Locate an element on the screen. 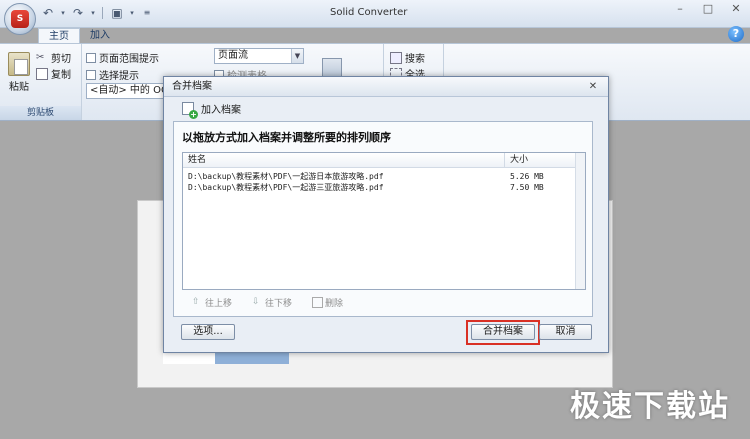  maximize-button: □ is located at coordinates (708, 9).